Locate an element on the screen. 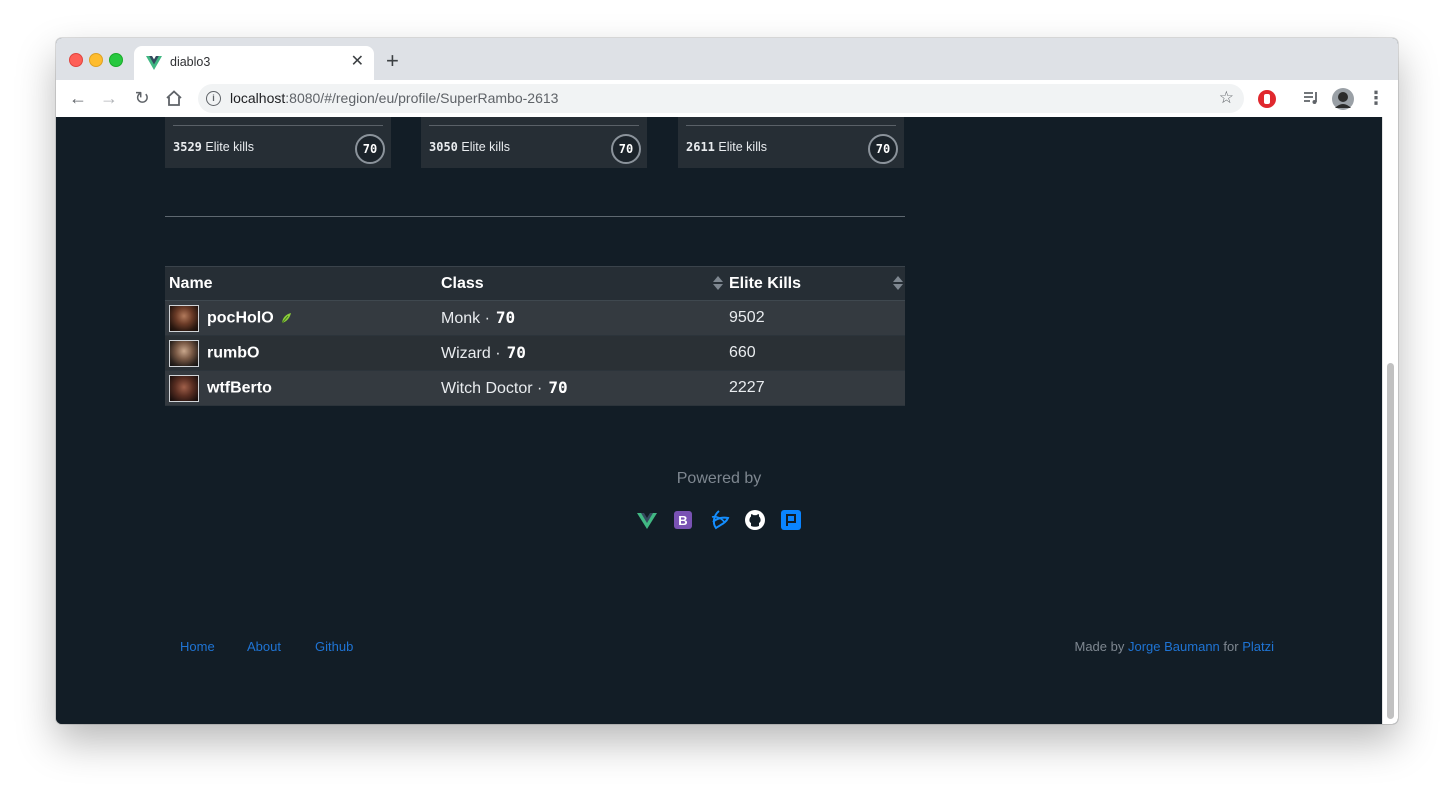 The width and height of the screenshot is (1454, 799). hero-card: 3529 Elite kills 70 is located at coordinates (278, 142).